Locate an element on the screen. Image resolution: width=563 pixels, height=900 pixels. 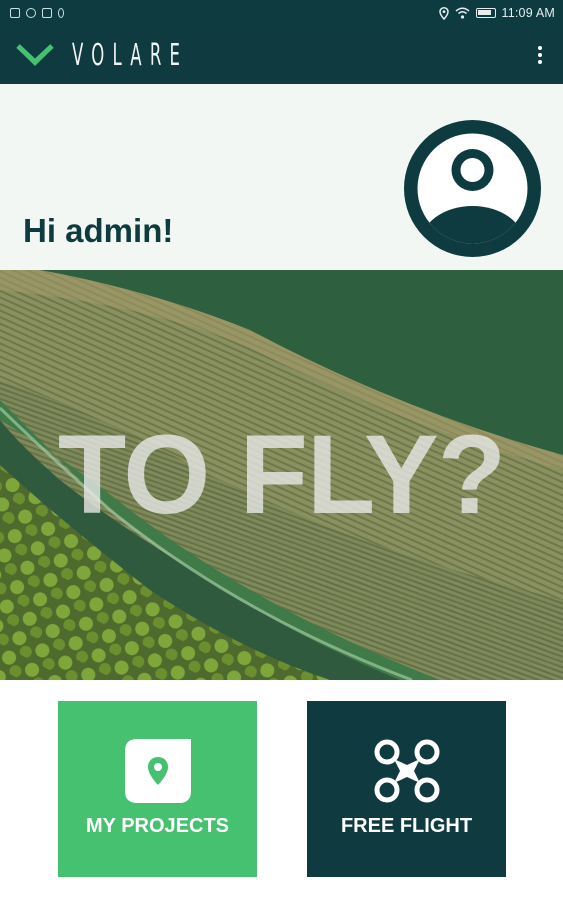
my-projects-label: MY PROJECTS is located at coordinates (157, 826).